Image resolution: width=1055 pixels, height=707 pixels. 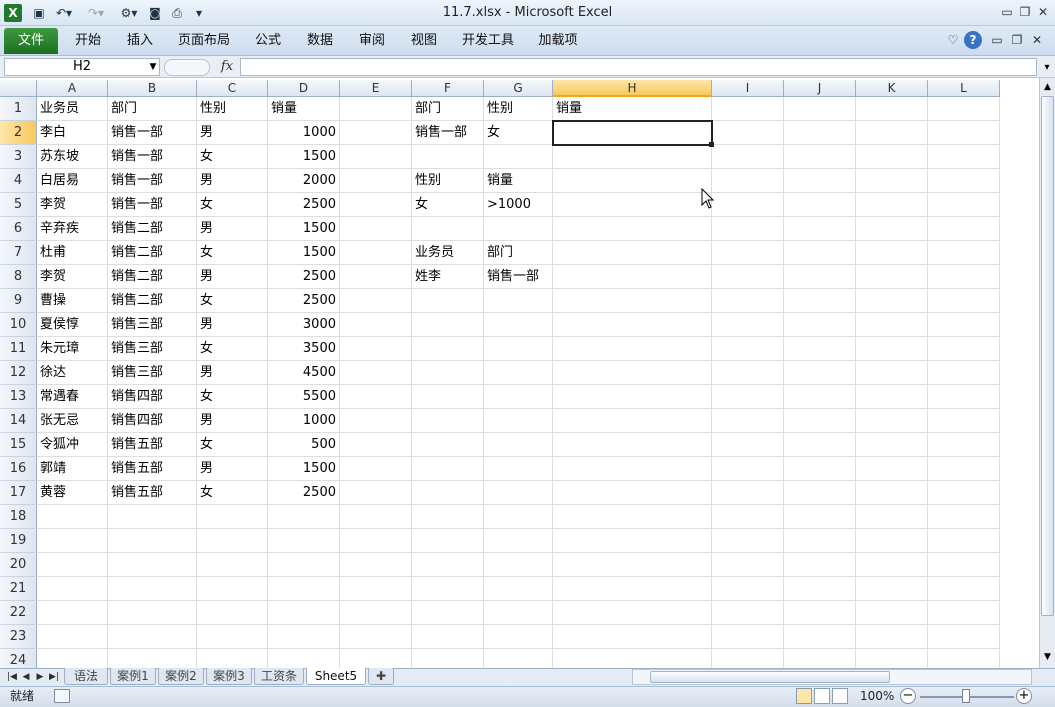 What do you see at coordinates (304, 88) in the screenshot?
I see `column-header-d: D` at bounding box center [304, 88].